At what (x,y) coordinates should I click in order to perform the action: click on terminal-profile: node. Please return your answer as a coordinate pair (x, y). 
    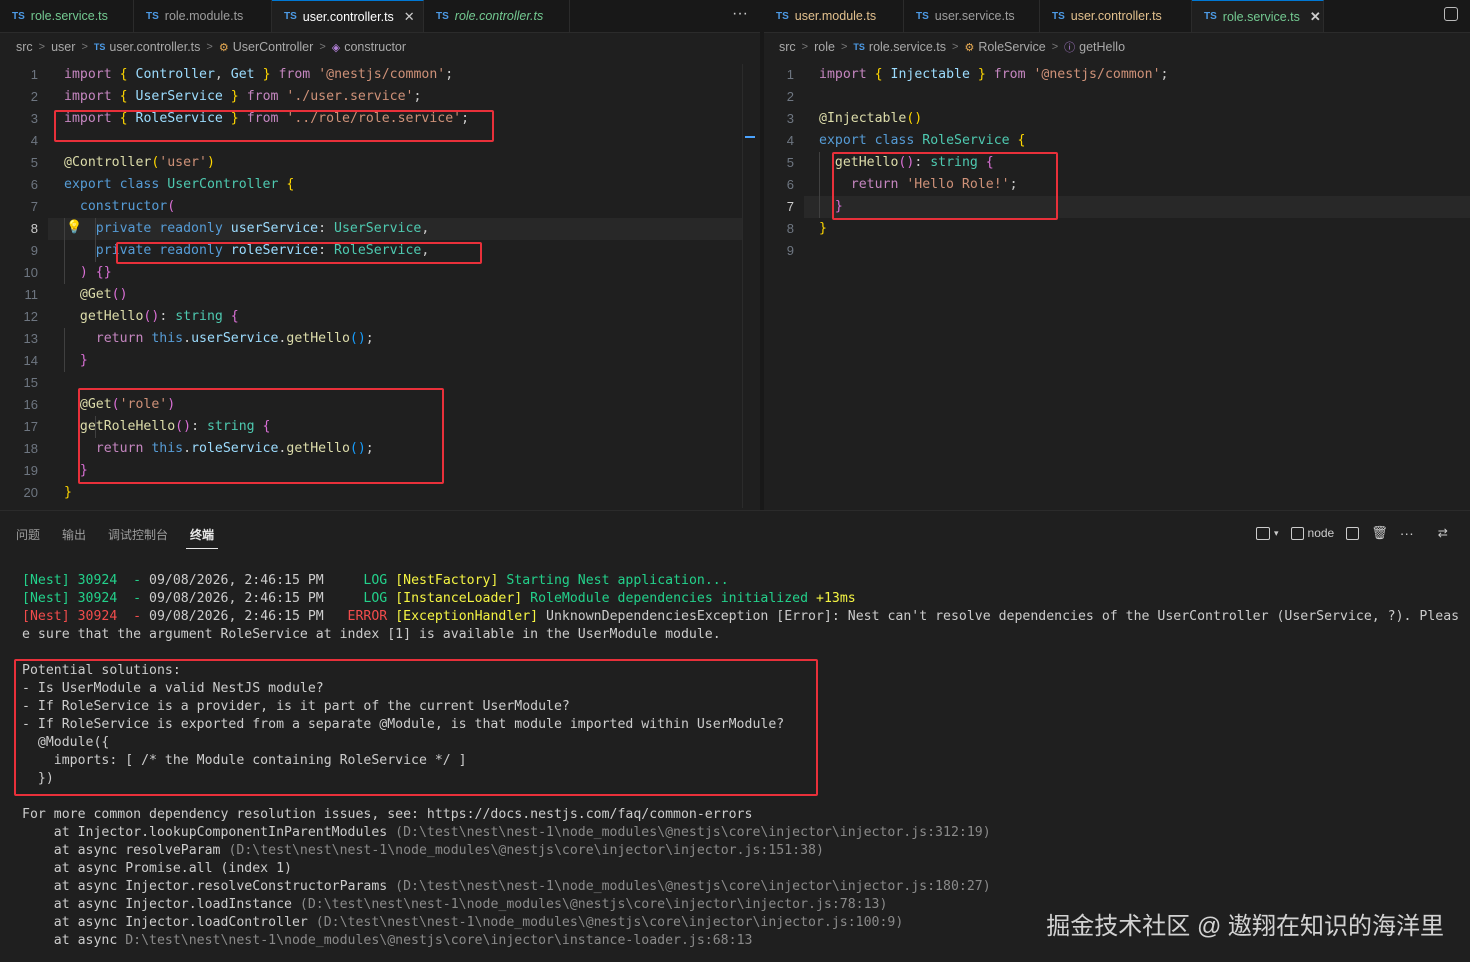
    Looking at the image, I should click on (1312, 533).